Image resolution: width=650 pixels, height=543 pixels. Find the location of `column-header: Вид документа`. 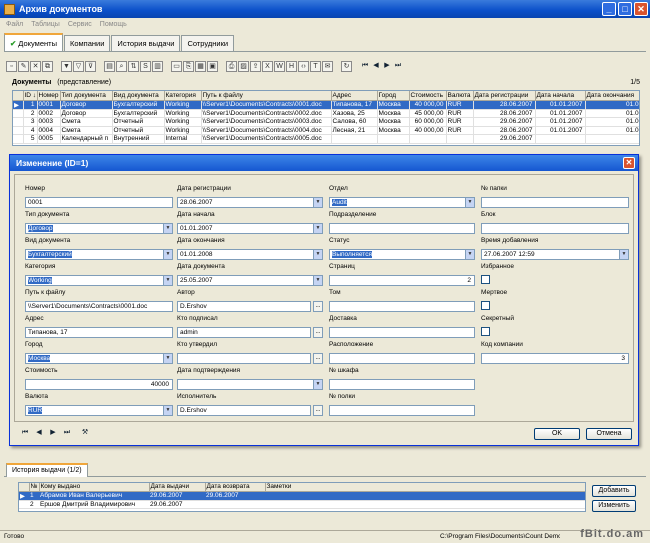

column-header: Вид документа is located at coordinates (138, 96).